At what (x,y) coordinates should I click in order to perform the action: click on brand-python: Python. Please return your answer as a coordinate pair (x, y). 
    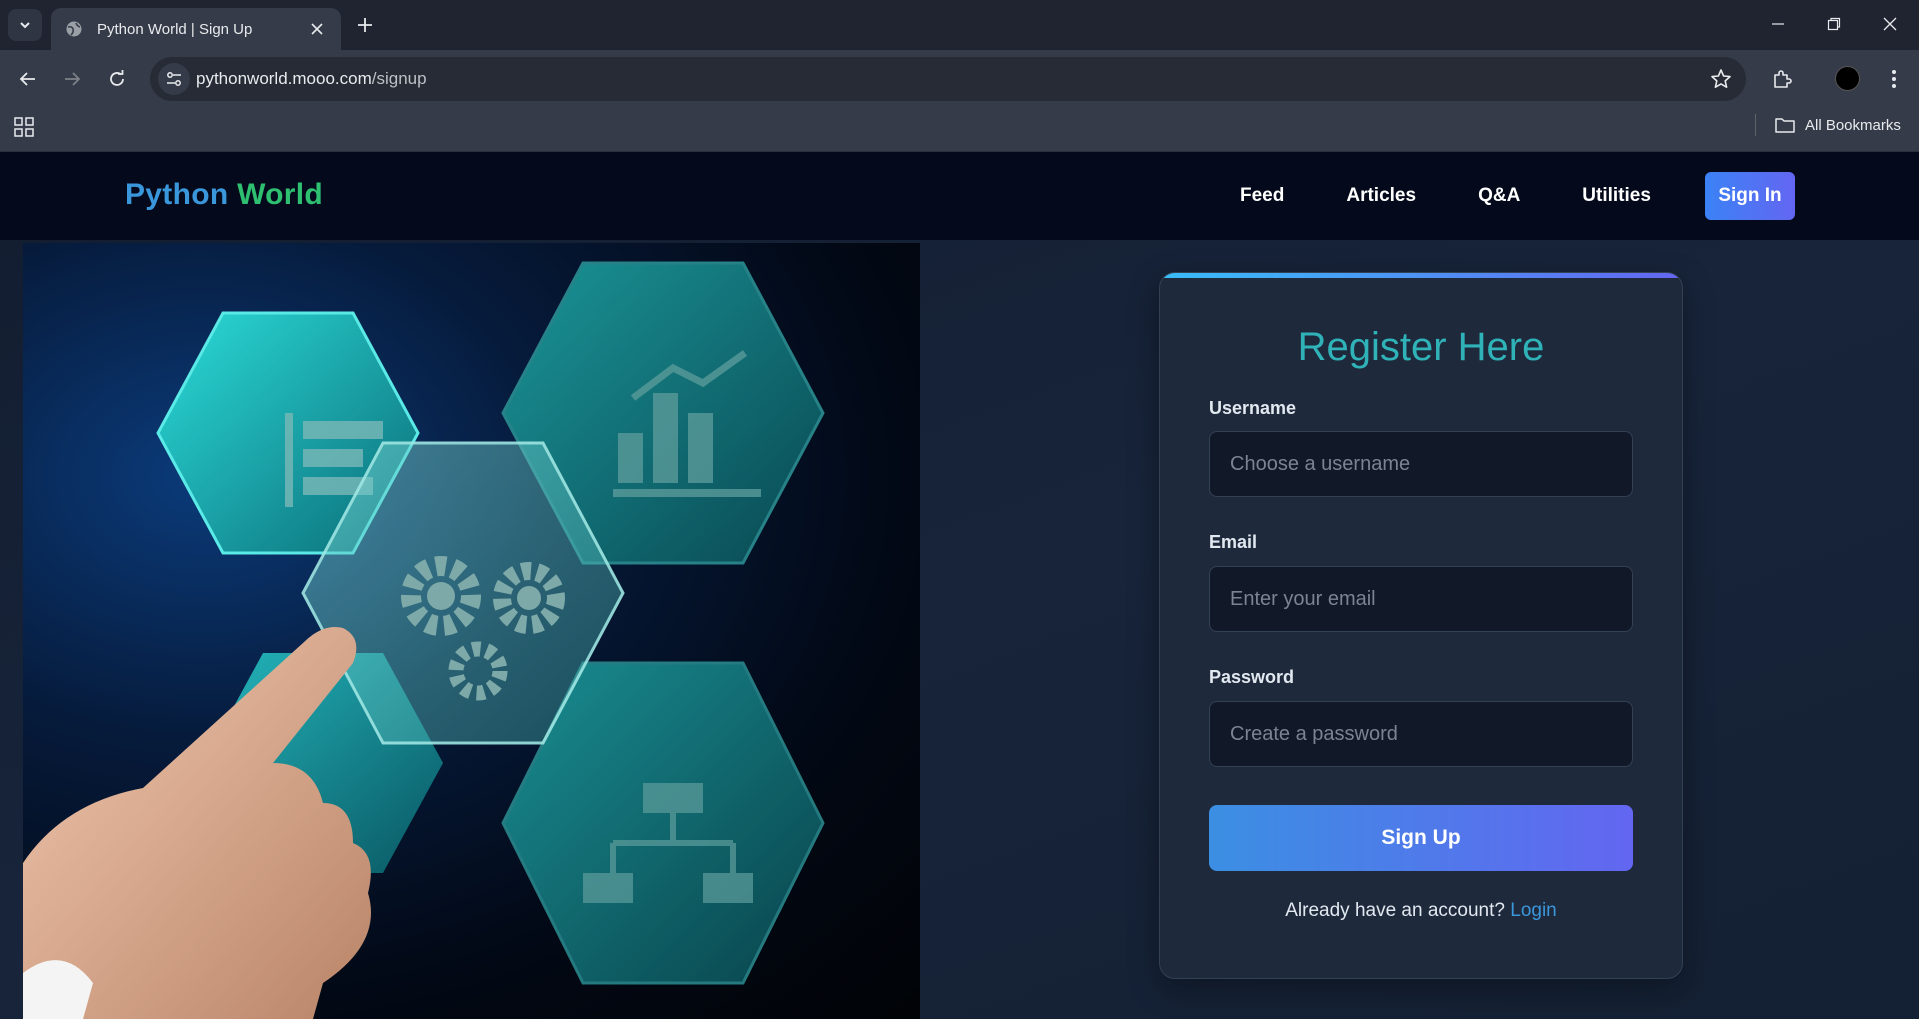
    Looking at the image, I should click on (177, 194).